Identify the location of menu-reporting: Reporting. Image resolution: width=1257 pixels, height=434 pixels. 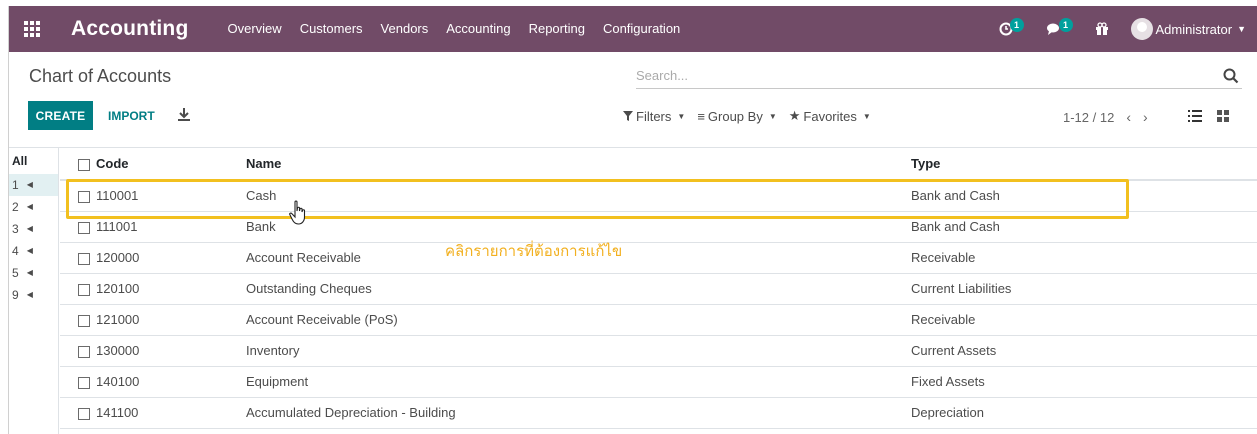
(557, 29).